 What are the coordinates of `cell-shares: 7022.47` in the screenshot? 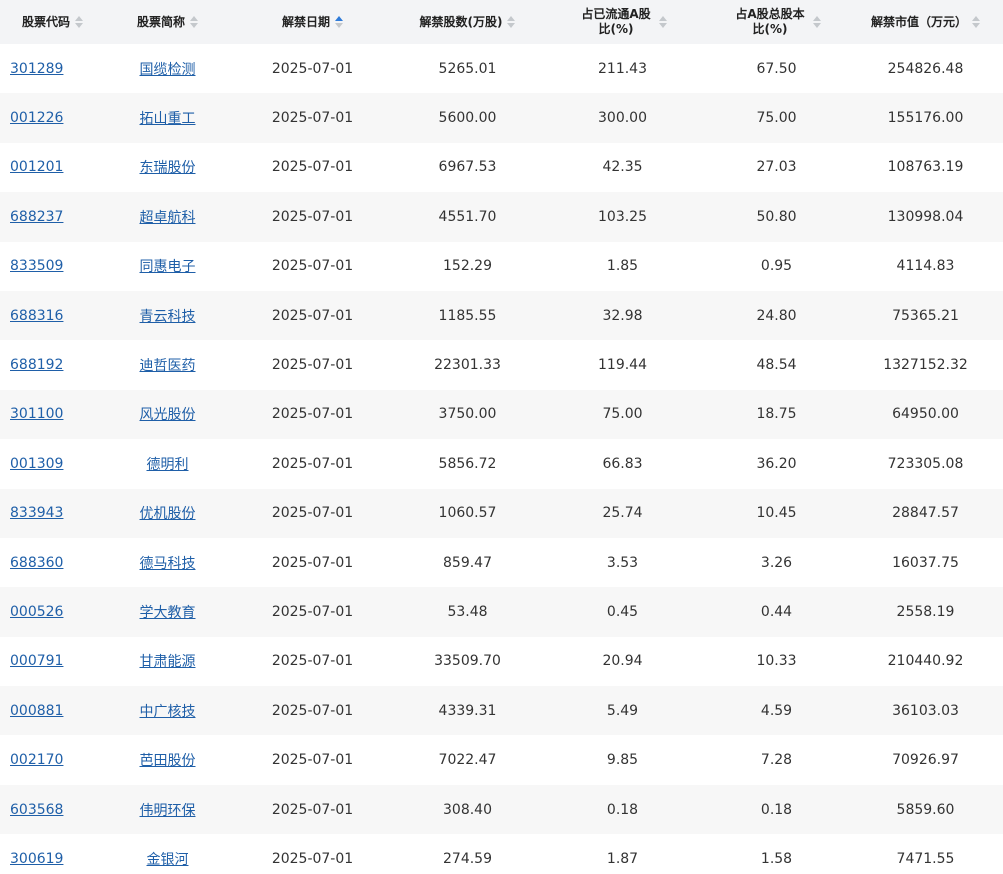 It's located at (467, 760).